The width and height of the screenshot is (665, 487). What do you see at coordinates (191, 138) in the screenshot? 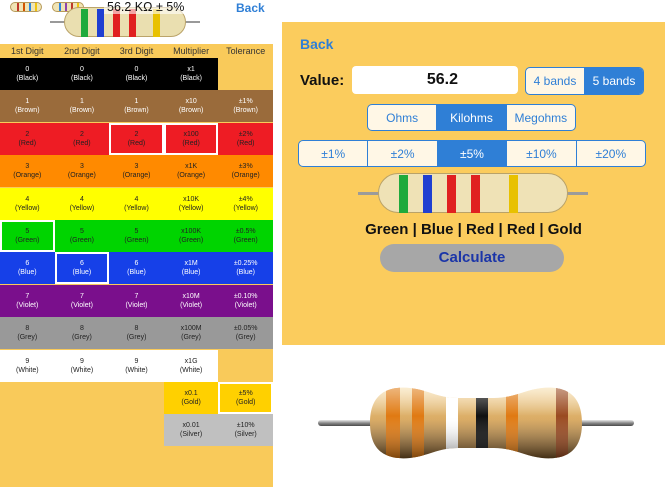
I see `color-cell: x100 (Red)` at bounding box center [191, 138].